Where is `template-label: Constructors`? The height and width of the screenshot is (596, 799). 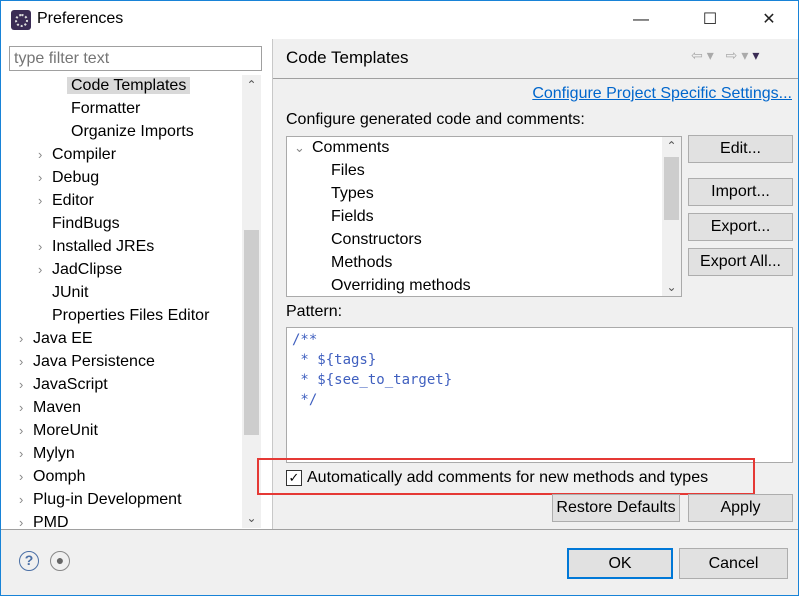 template-label: Constructors is located at coordinates (376, 239).